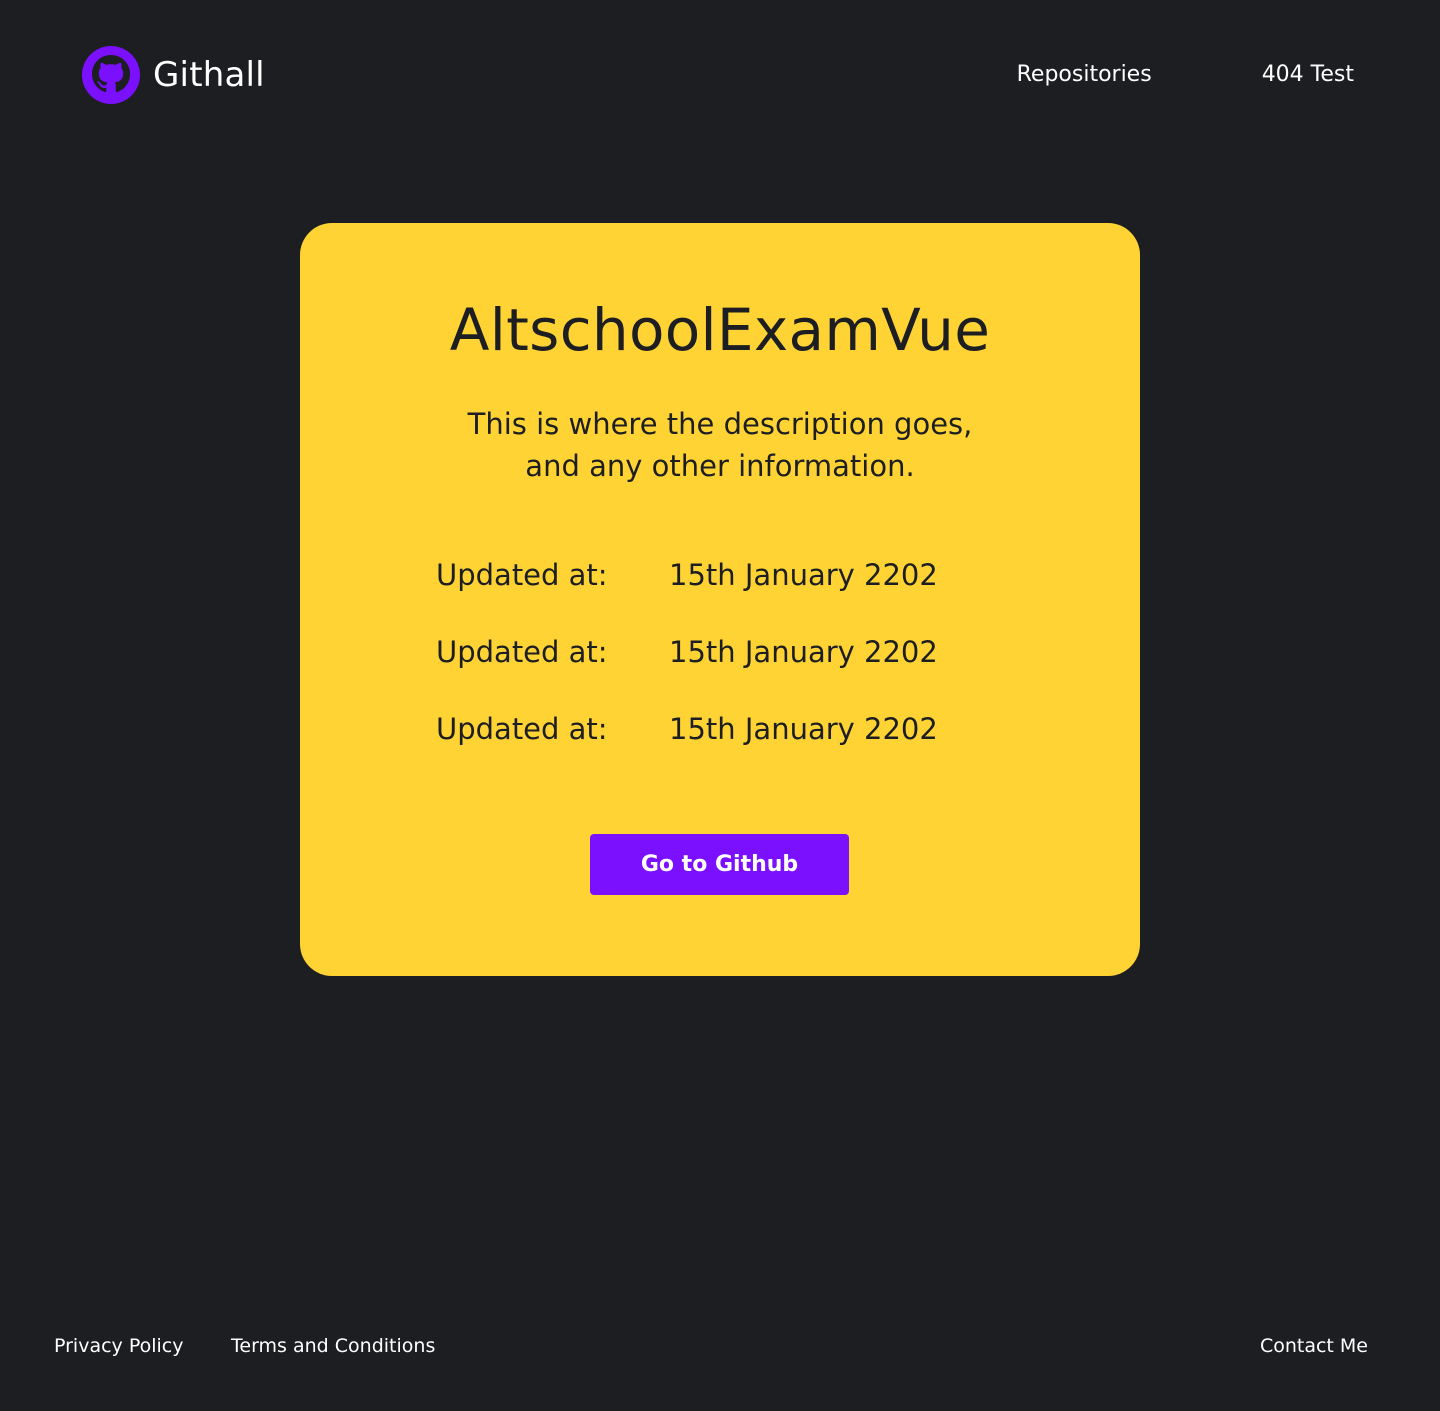  I want to click on terms-link: Terms and Conditions, so click(333, 1346).